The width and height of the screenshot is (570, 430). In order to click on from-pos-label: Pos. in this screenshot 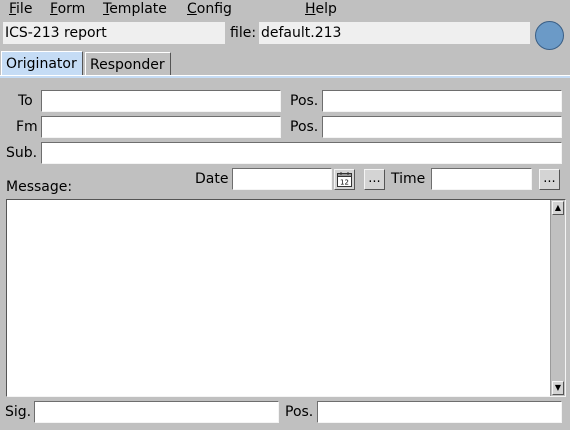, I will do `click(304, 127)`.